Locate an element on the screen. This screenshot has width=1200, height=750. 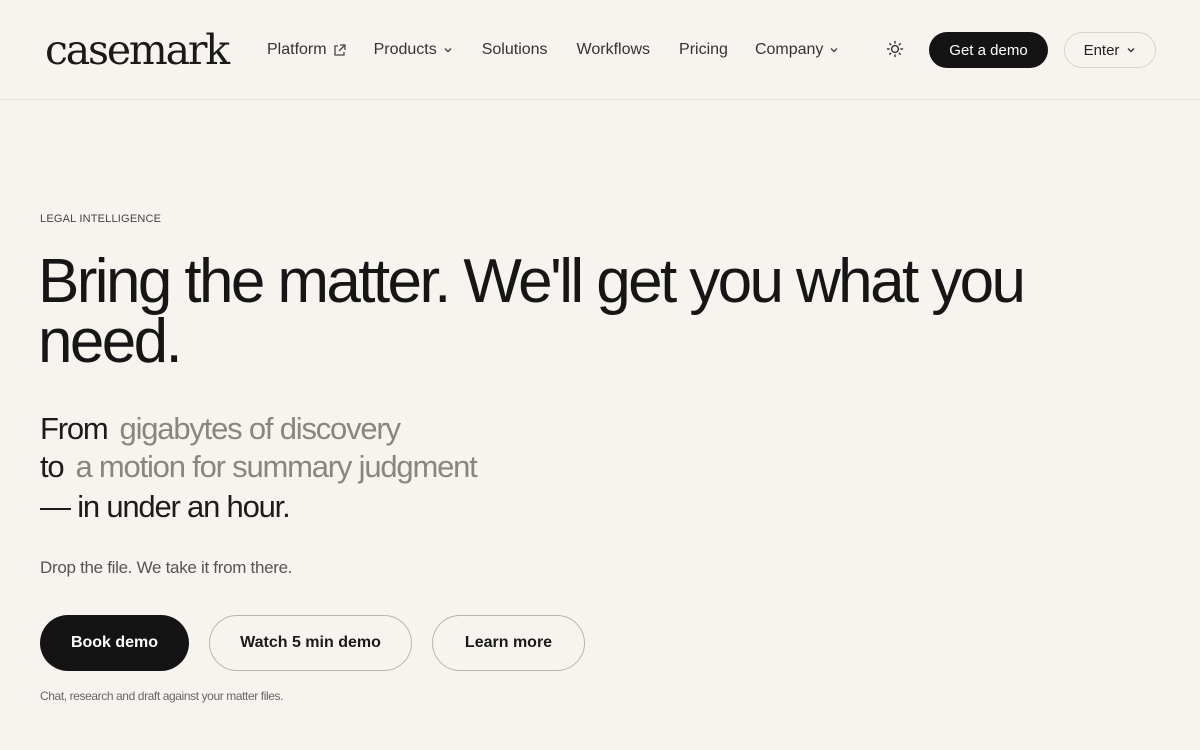
enter-dropdown-button: Enter is located at coordinates (1110, 50).